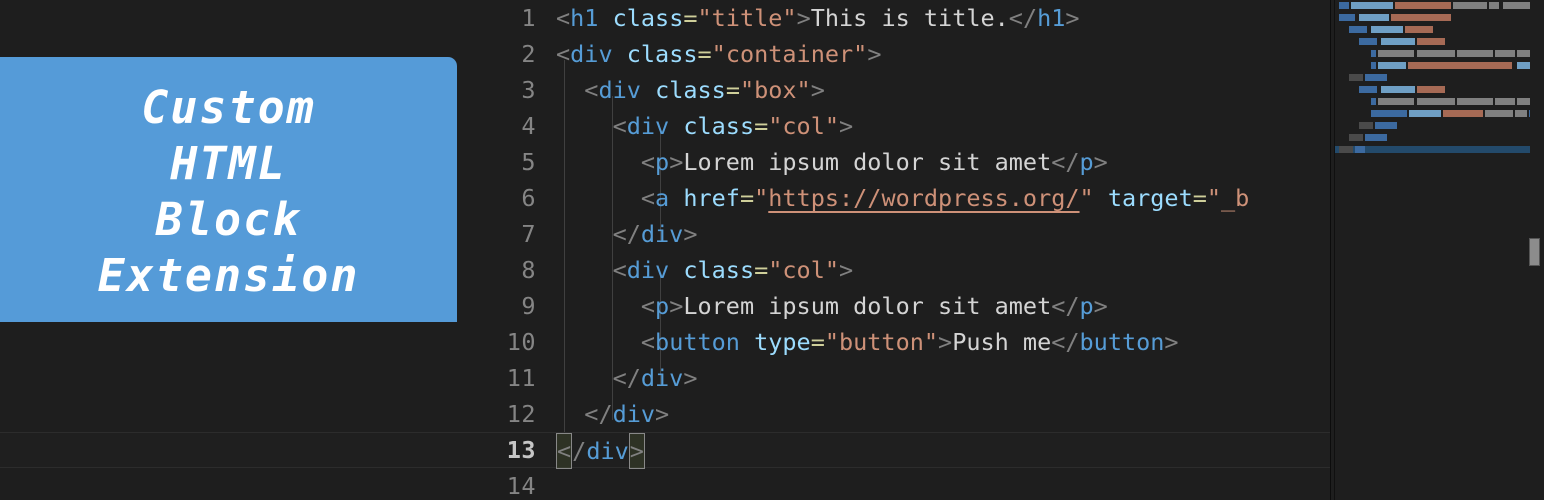  I want to click on line-content: <h1 class="title">This is title.</h1>, so click(818, 18).